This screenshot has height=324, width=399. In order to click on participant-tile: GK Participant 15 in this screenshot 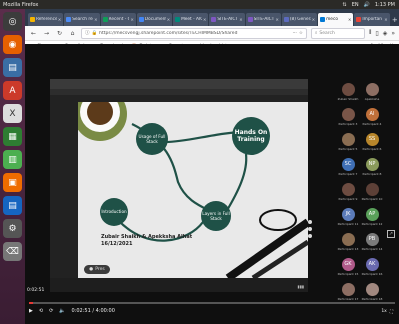, I will do `click(348, 266)`.